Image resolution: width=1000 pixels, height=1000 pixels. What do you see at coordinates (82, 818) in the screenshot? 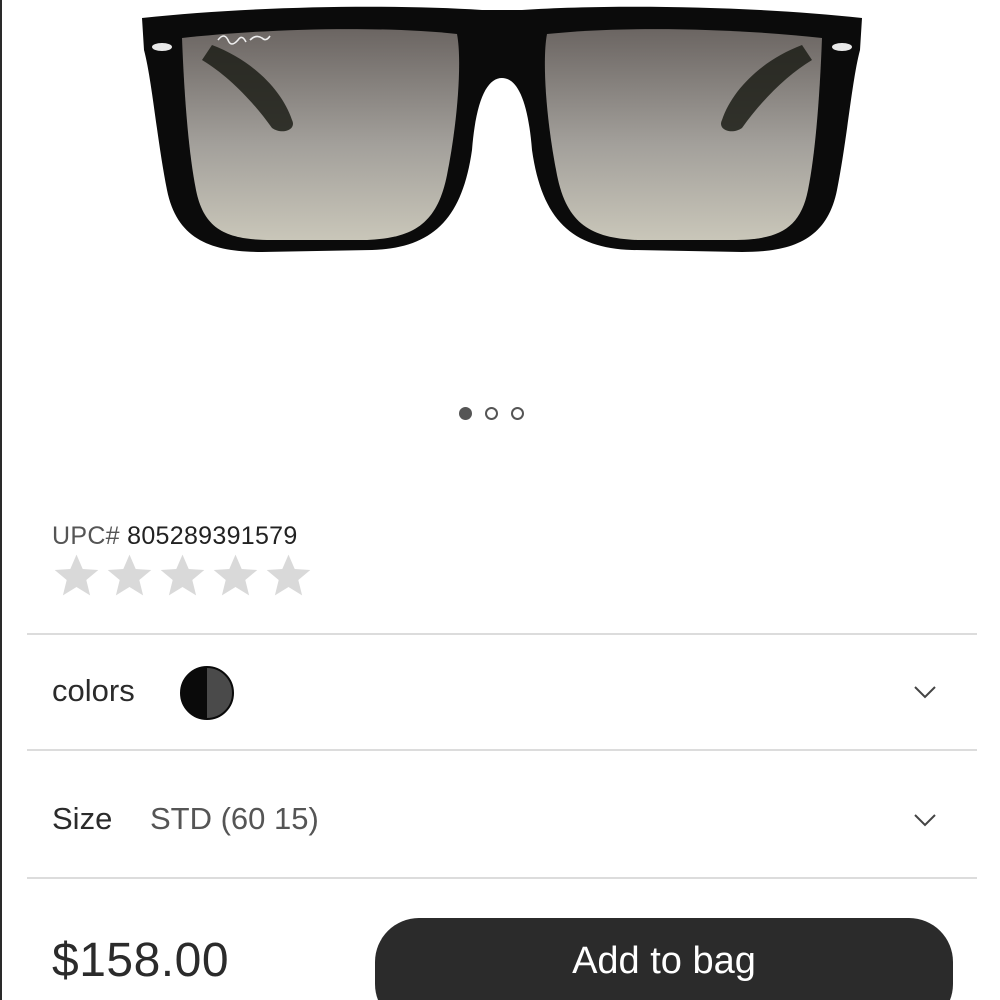
I see `size-label: Size` at bounding box center [82, 818].